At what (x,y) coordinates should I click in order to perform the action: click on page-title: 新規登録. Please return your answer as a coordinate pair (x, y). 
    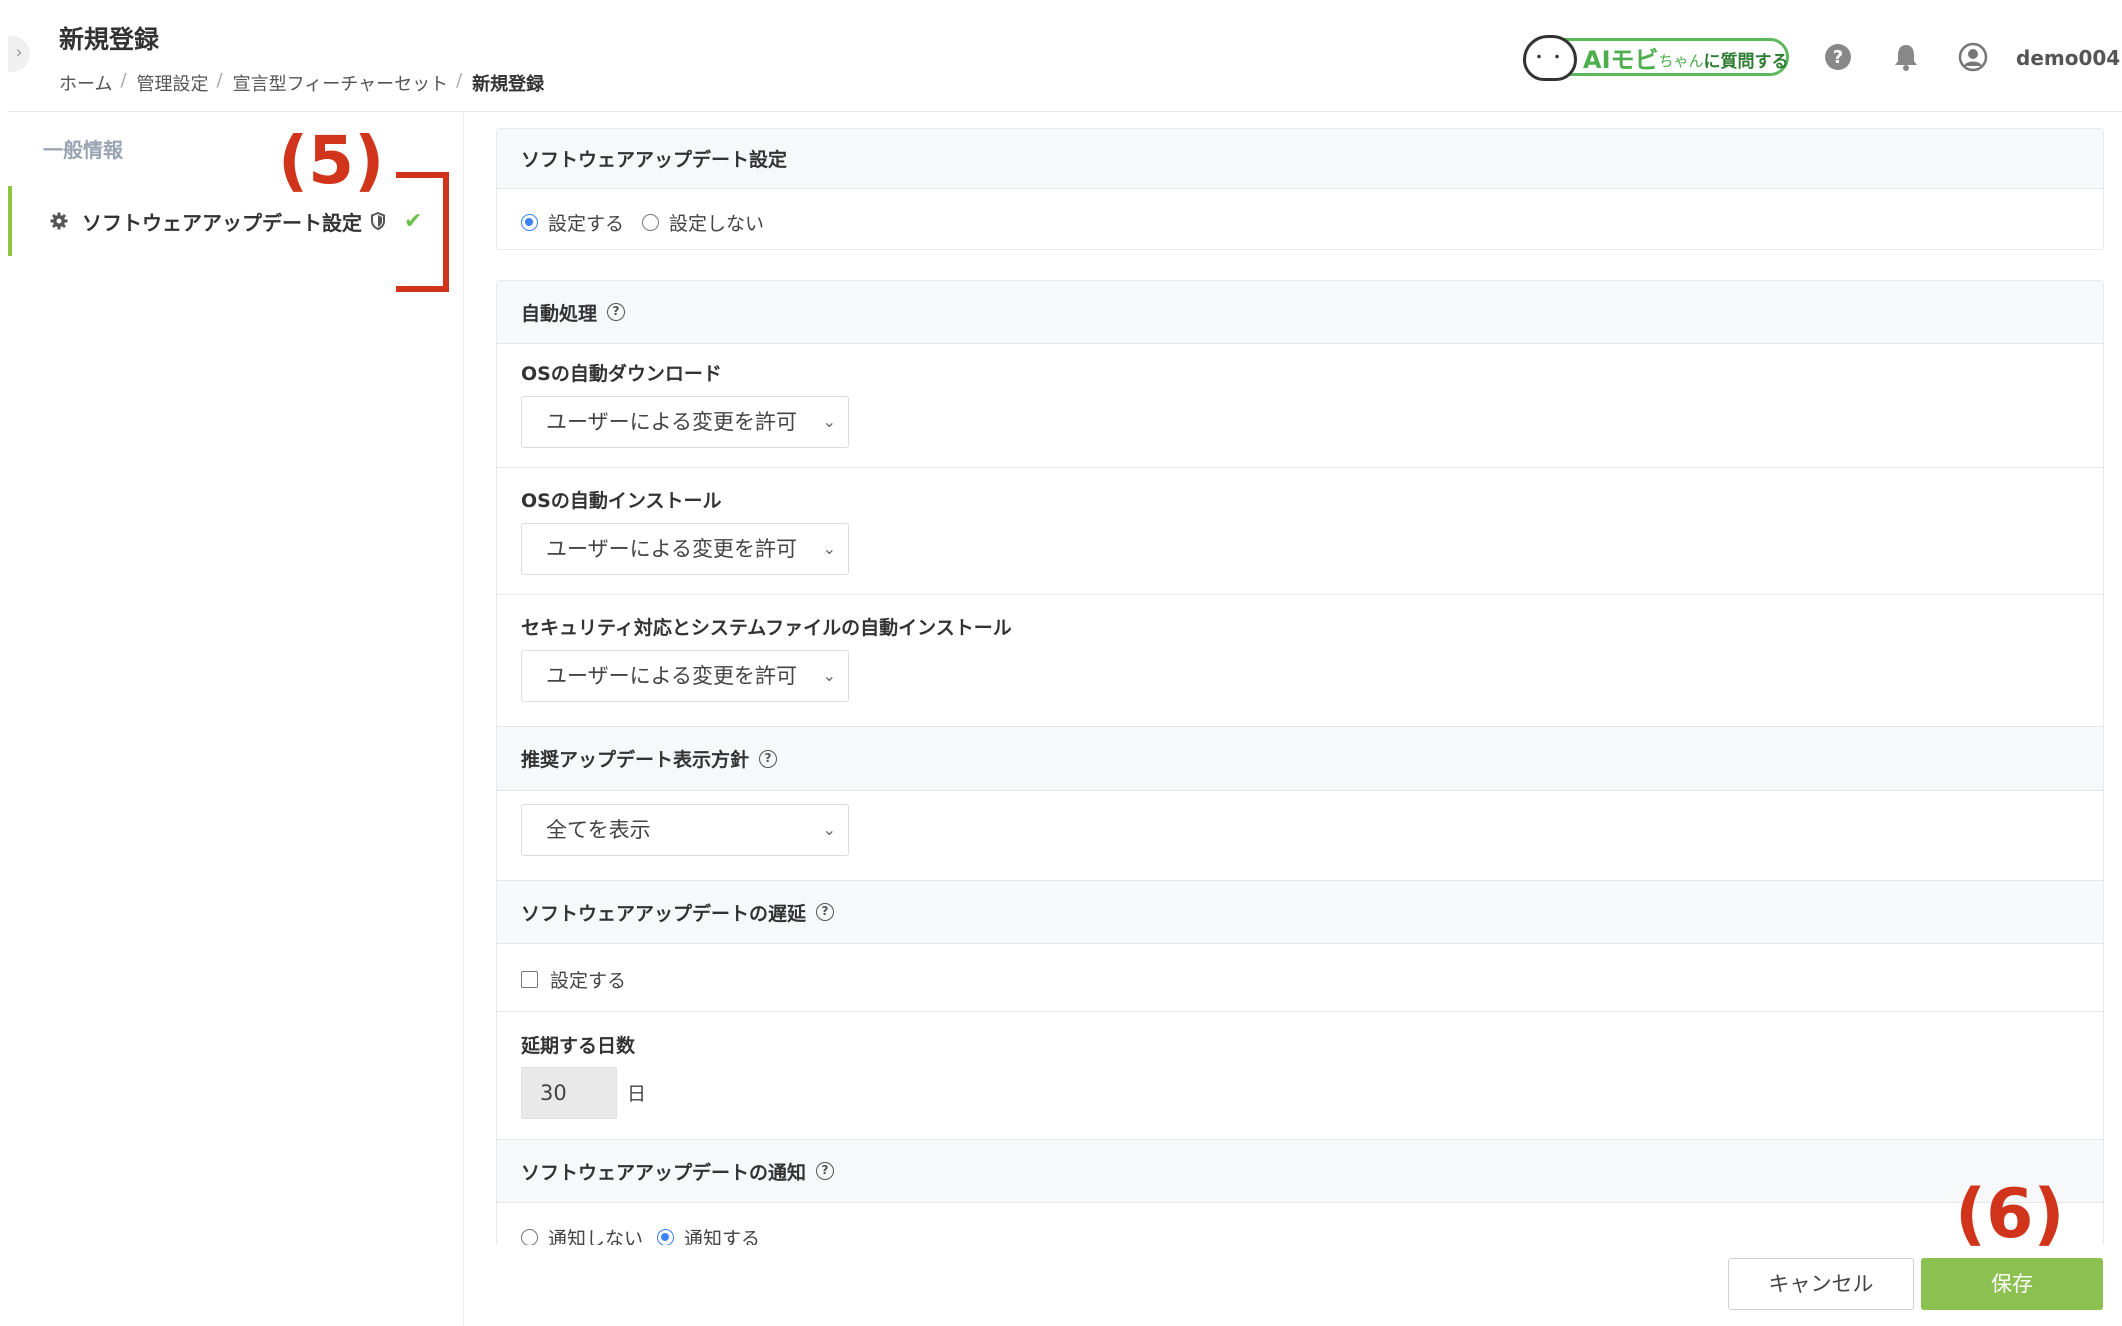
    Looking at the image, I should click on (109, 39).